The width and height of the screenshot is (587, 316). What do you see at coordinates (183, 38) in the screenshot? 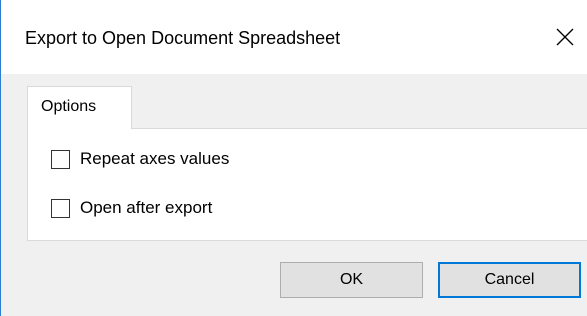
I see `dialog-title: Export to Open Document Spreadsheet` at bounding box center [183, 38].